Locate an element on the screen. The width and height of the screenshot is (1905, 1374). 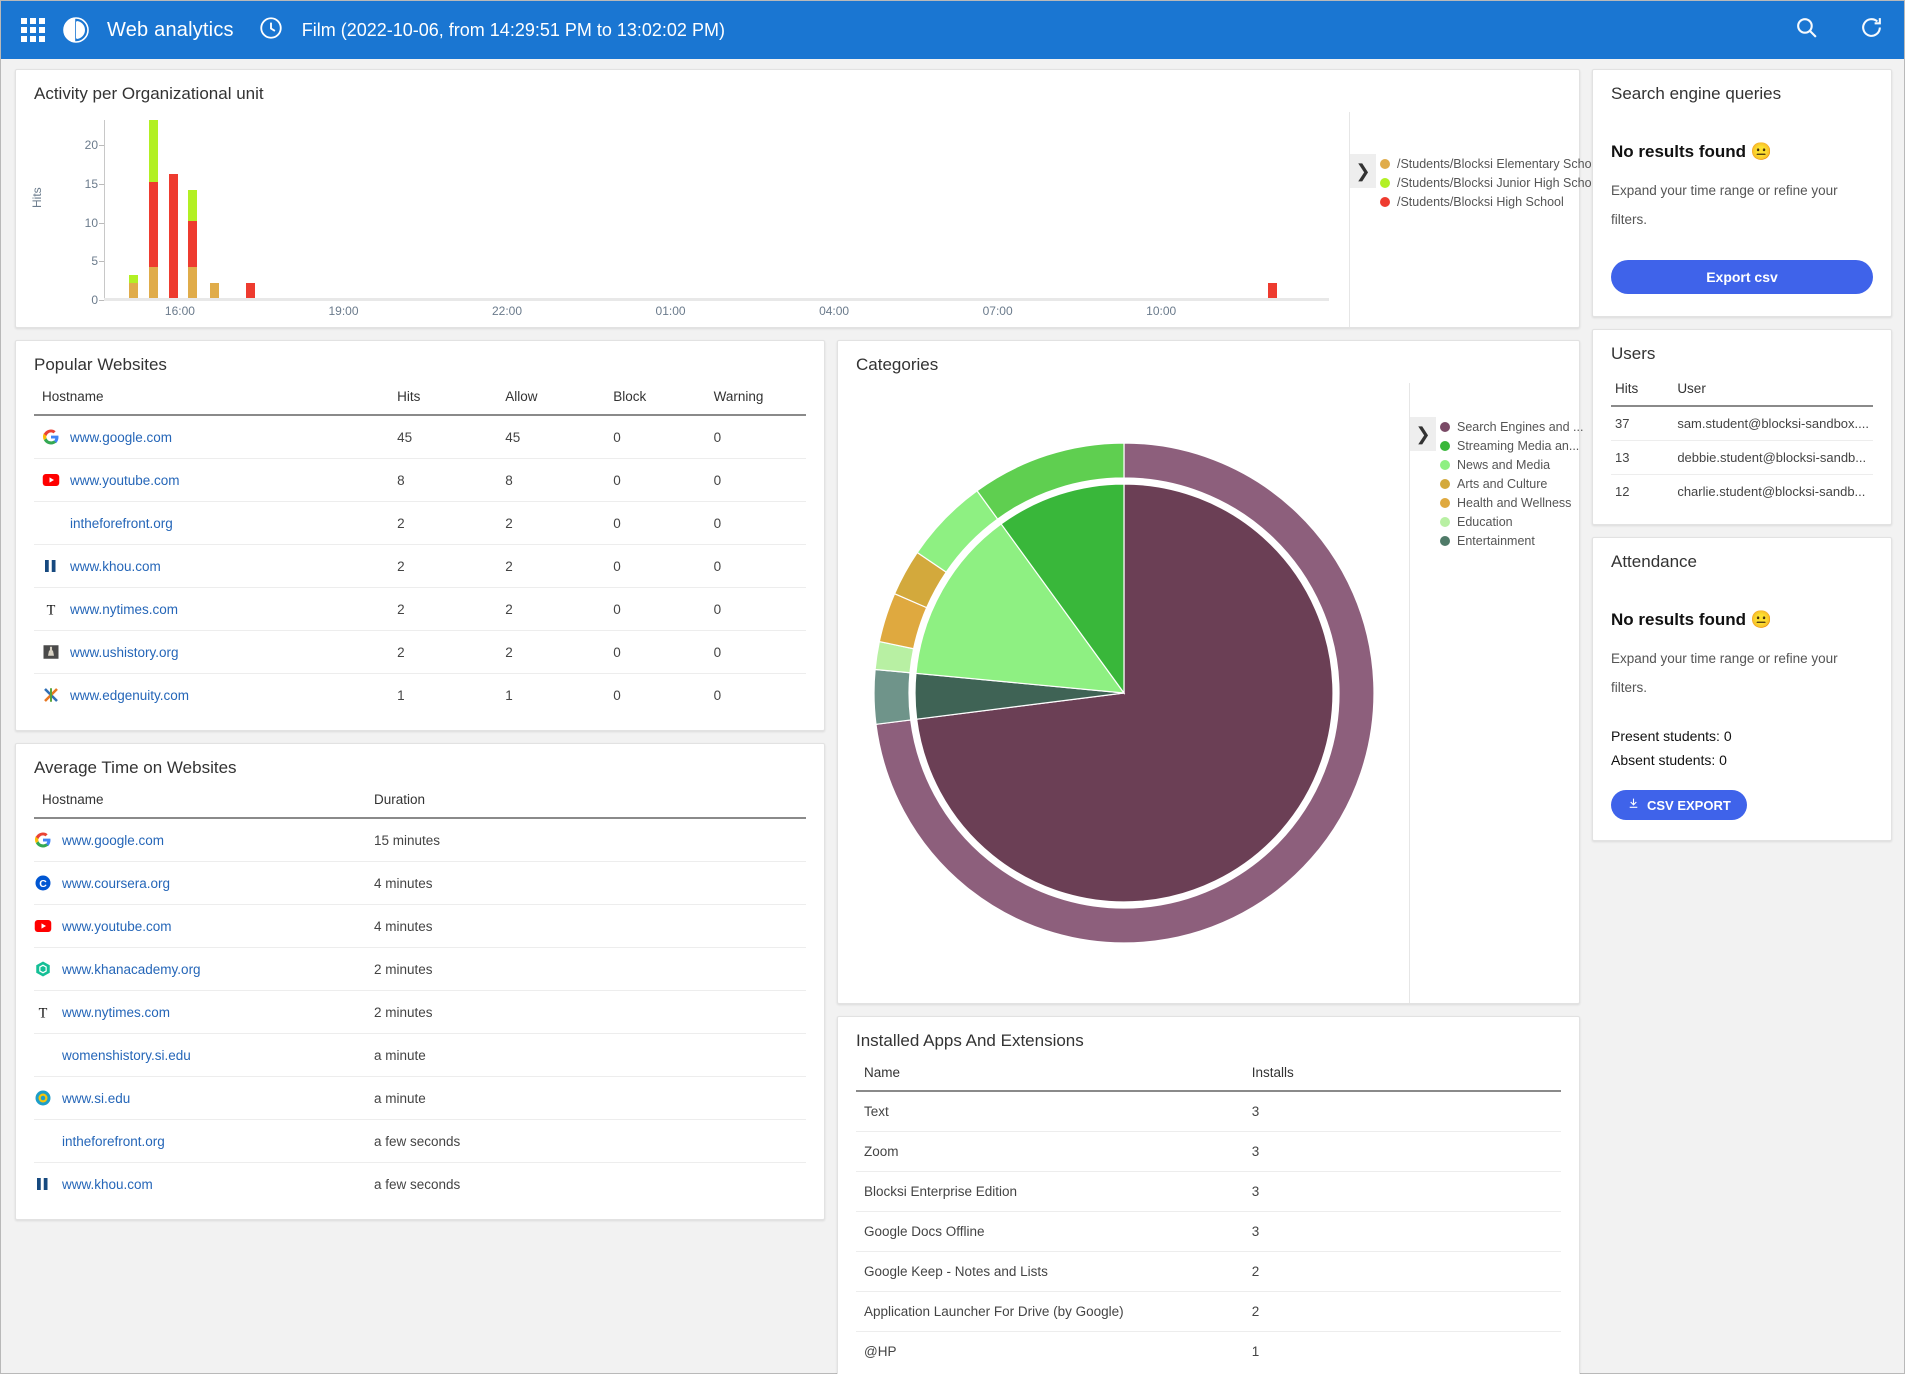
csv-export-button: CSV EXPORT is located at coordinates (1679, 805).